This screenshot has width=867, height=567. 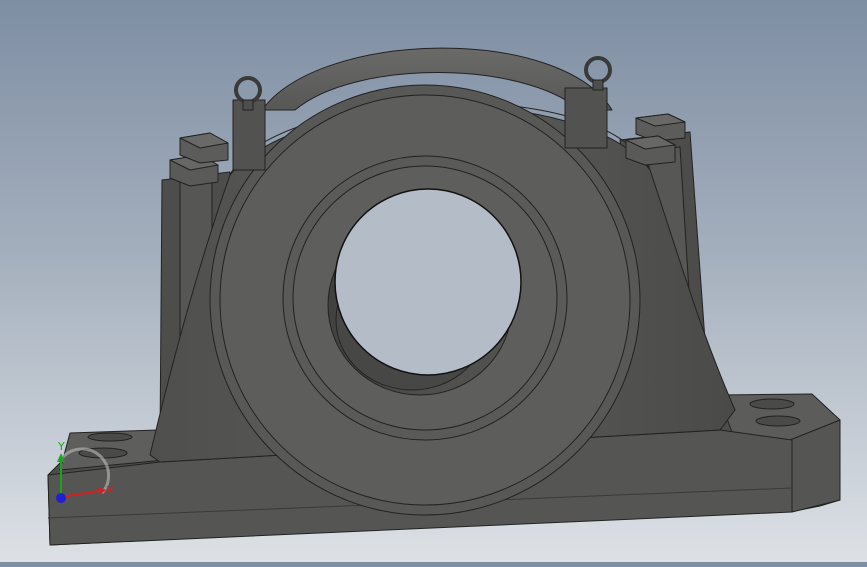 I want to click on triad-plane-arc, so click(x=85, y=470).